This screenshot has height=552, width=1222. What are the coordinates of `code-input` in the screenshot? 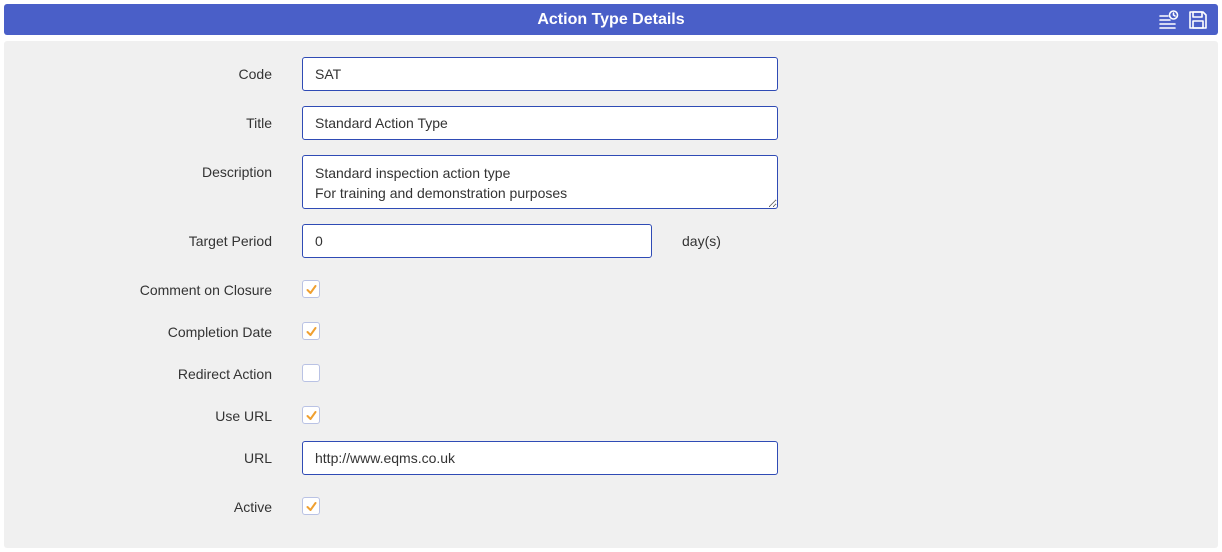 It's located at (540, 74).